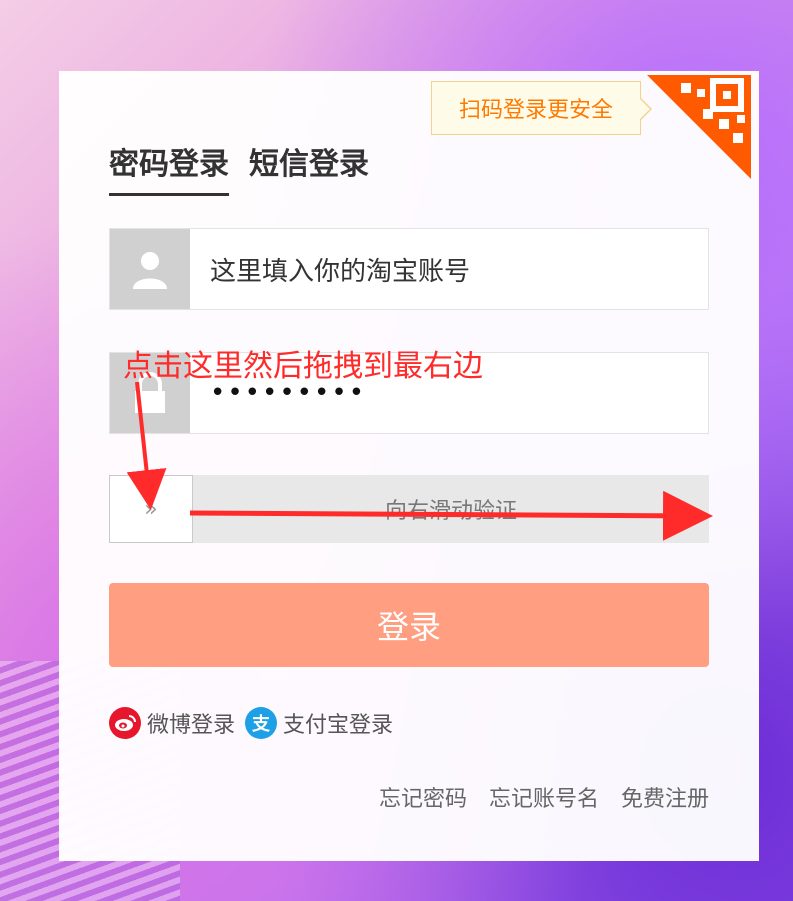  I want to click on alipay-login-label: 支付宝登录, so click(338, 725).